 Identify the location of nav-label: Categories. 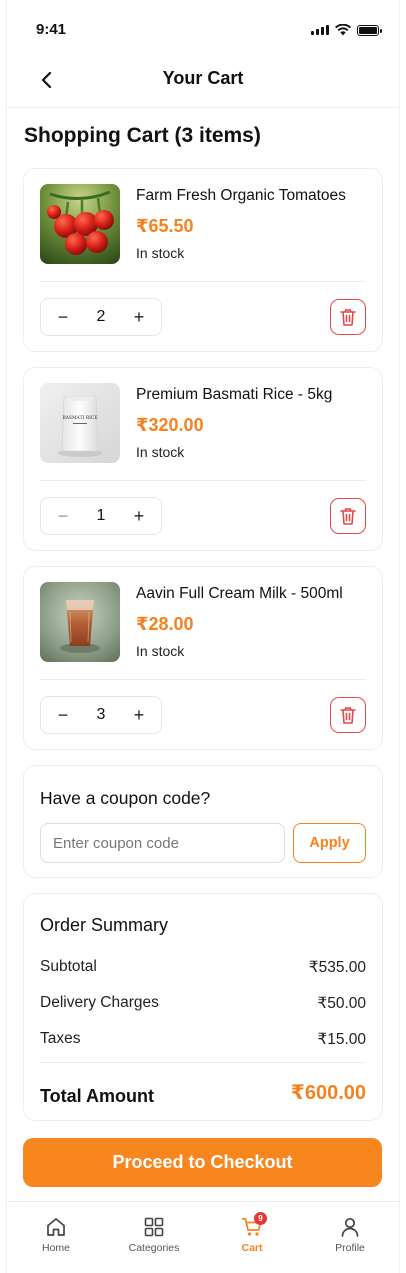
(154, 1248).